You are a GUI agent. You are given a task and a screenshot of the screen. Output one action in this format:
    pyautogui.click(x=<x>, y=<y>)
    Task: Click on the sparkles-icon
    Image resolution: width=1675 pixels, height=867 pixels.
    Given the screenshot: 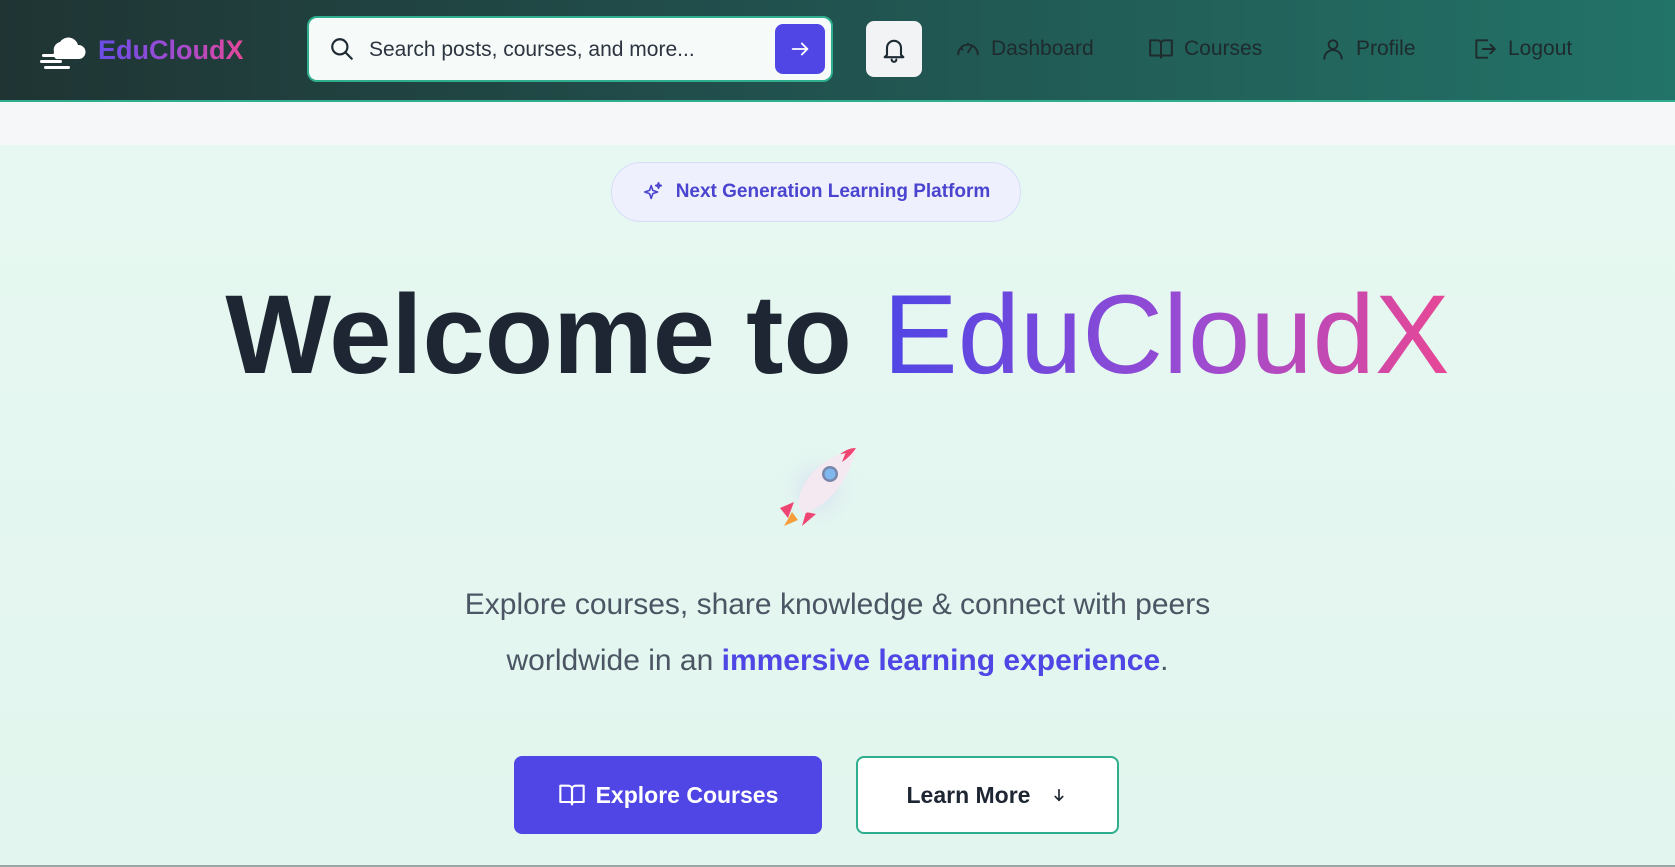 What is the action you would take?
    pyautogui.click(x=652, y=191)
    